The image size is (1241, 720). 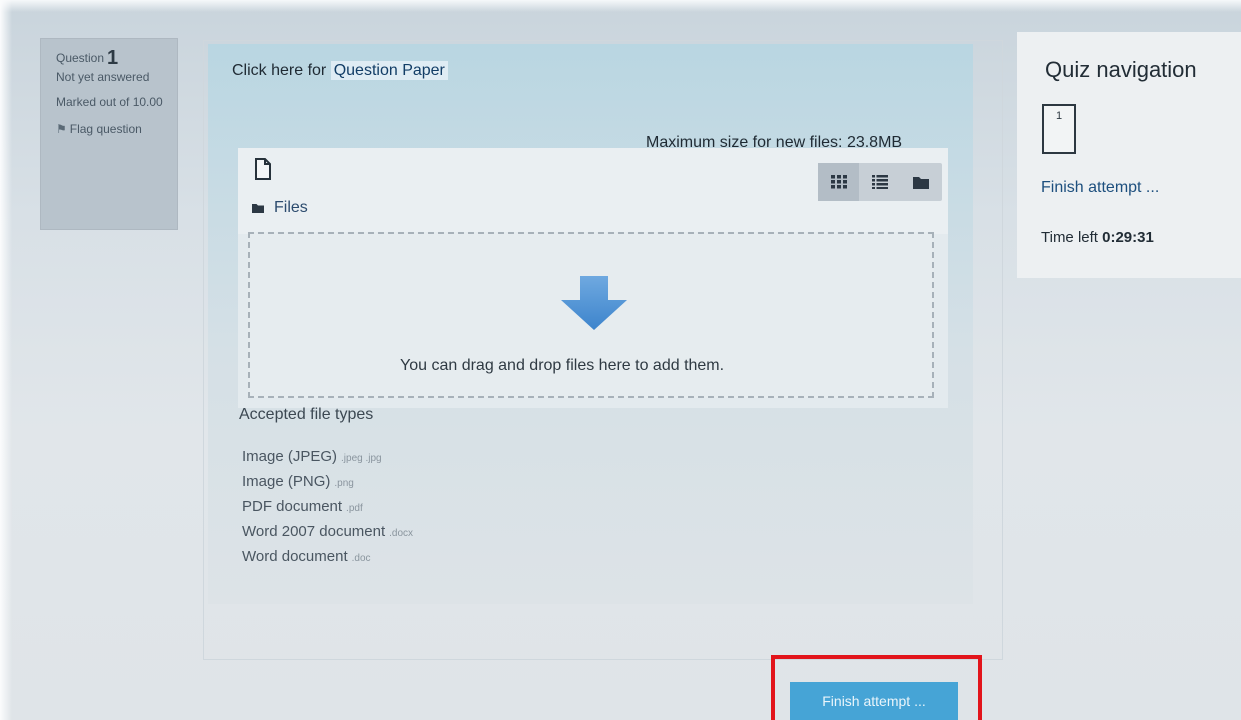 What do you see at coordinates (876, 687) in the screenshot?
I see `highlight-box` at bounding box center [876, 687].